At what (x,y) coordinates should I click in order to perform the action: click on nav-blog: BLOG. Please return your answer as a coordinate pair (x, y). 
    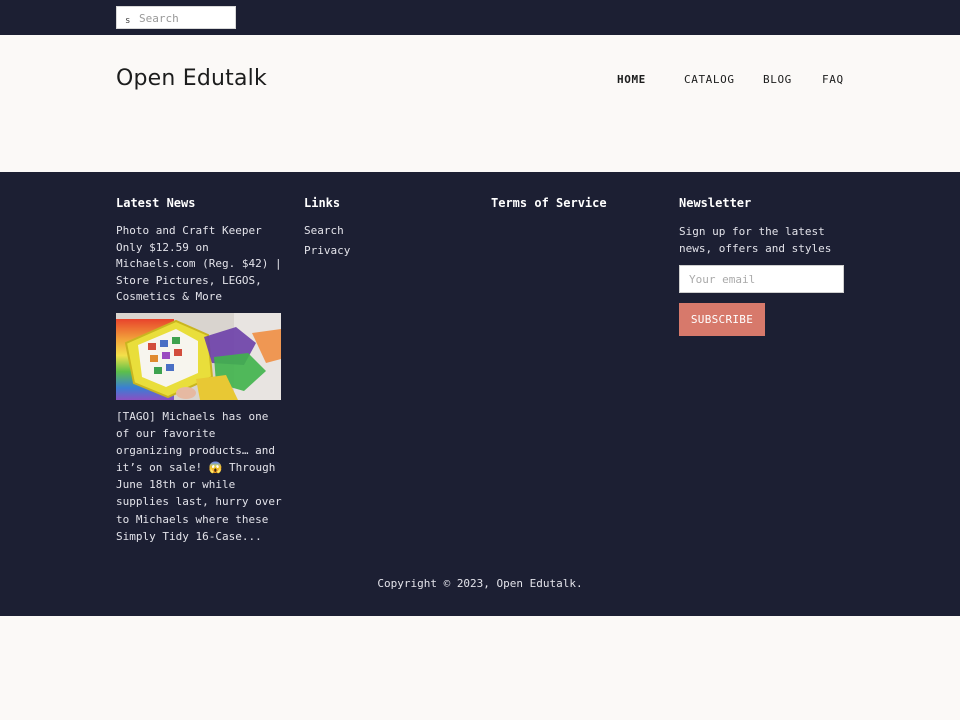
    Looking at the image, I should click on (777, 79).